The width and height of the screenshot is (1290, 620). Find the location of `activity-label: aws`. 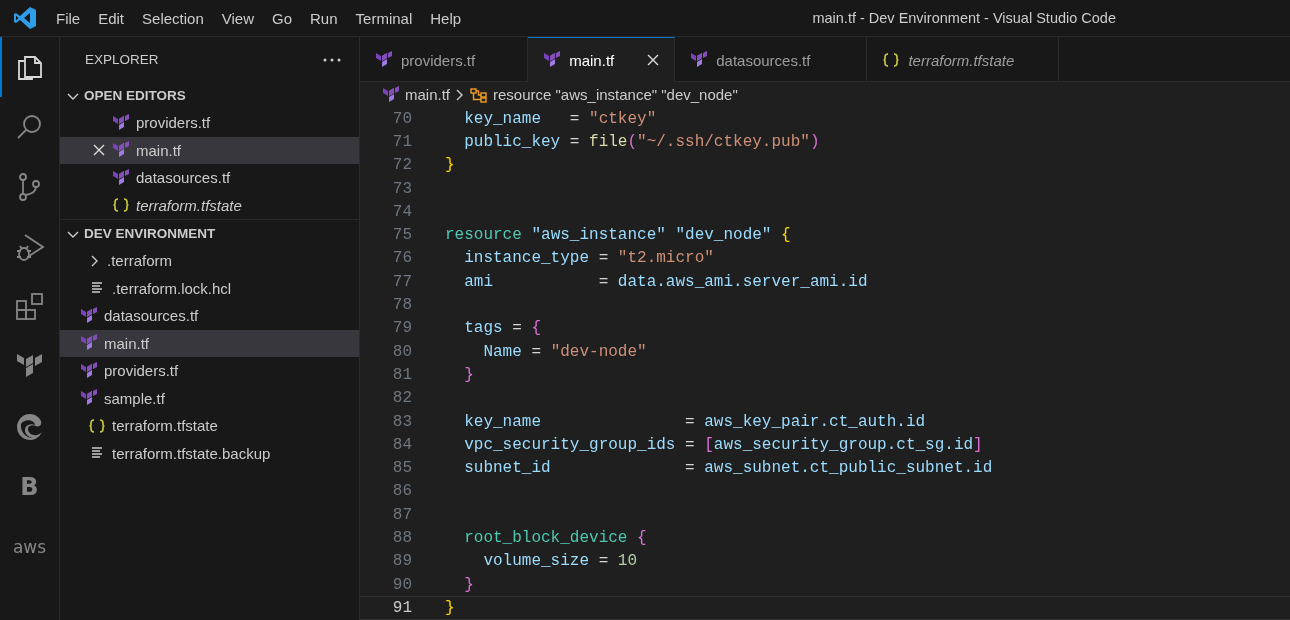

activity-label: aws is located at coordinates (29, 547).